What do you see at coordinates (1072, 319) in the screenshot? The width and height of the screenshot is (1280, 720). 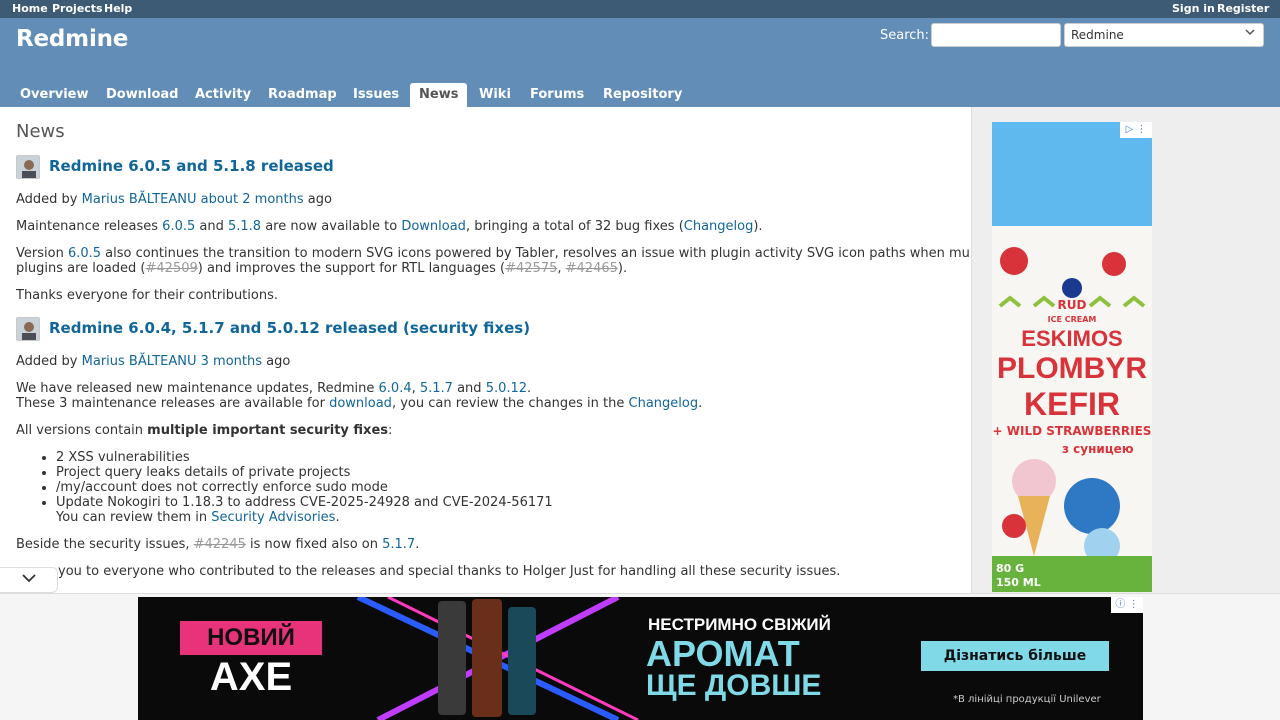 I see `ad-sub: ICE CREAM` at bounding box center [1072, 319].